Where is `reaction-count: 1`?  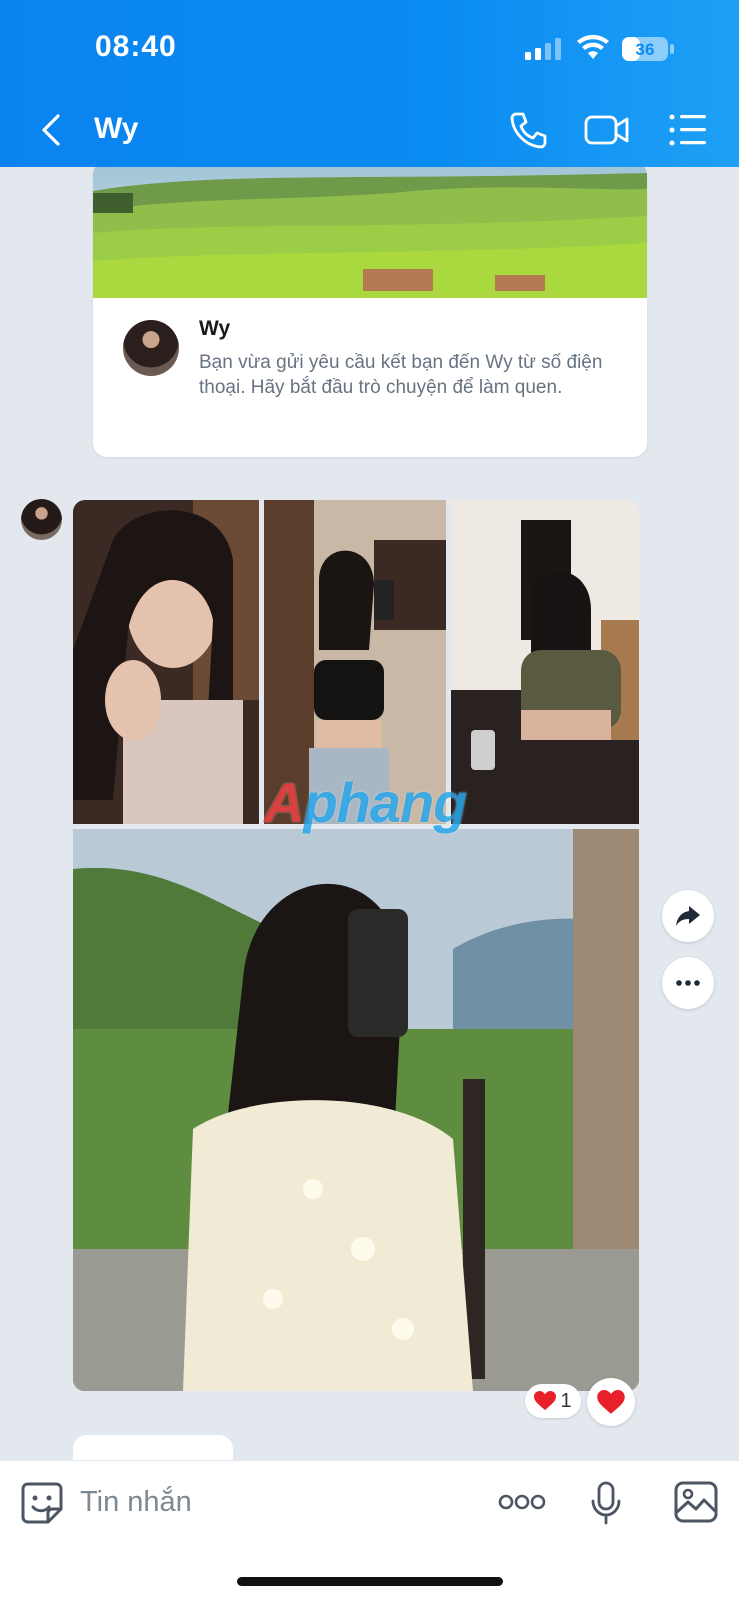
reaction-count: 1 is located at coordinates (566, 1400).